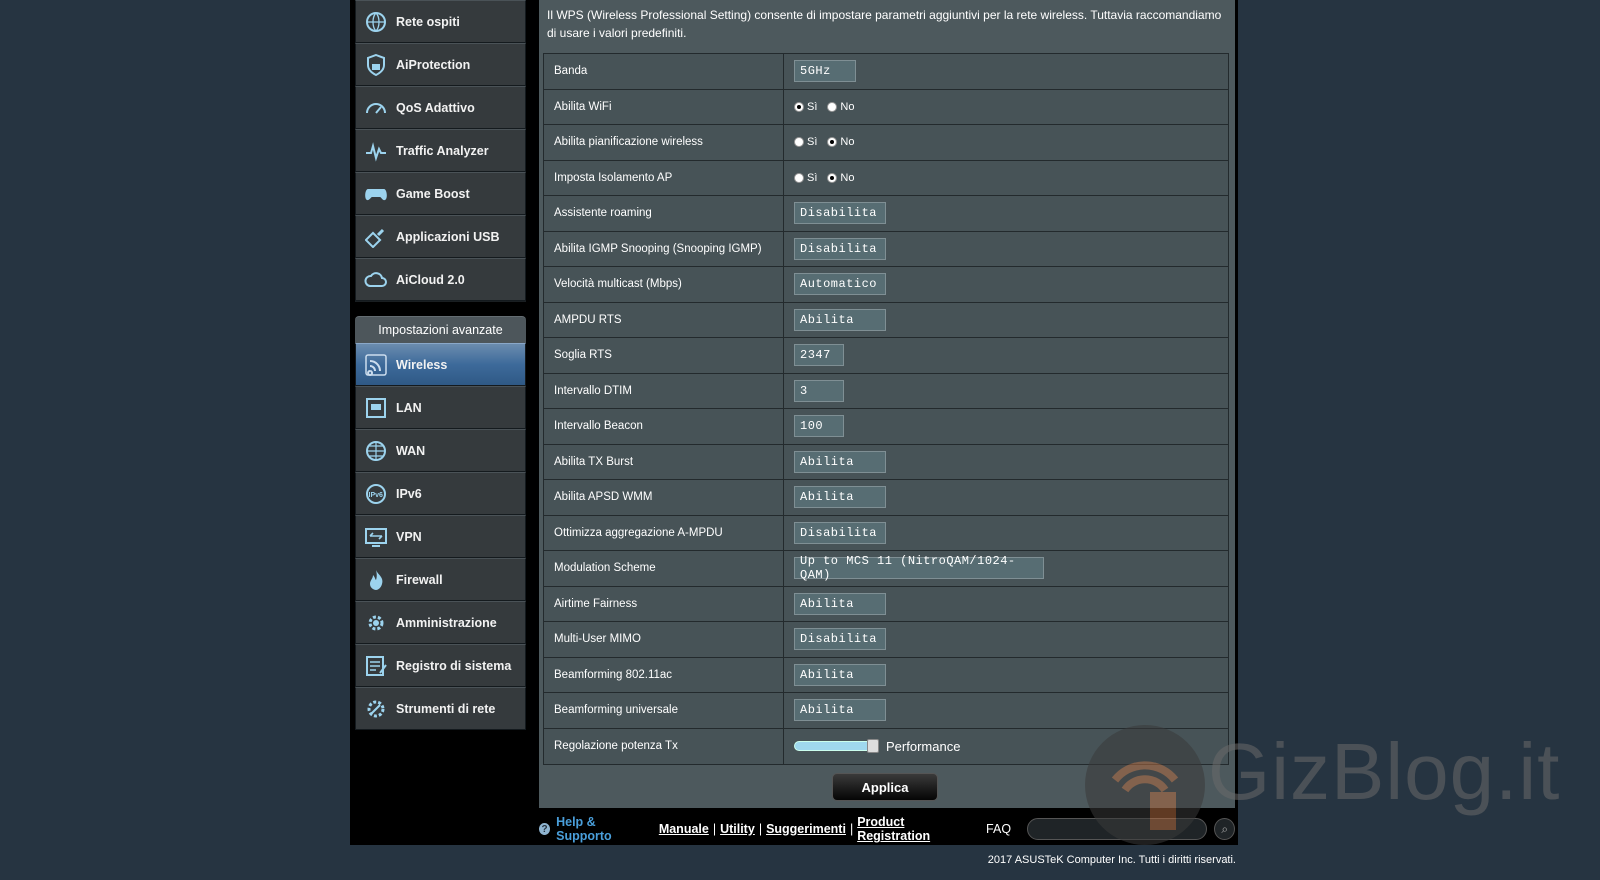 The width and height of the screenshot is (1600, 880). Describe the element at coordinates (806, 829) in the screenshot. I see `suggestions-link: Suggerimenti` at that location.